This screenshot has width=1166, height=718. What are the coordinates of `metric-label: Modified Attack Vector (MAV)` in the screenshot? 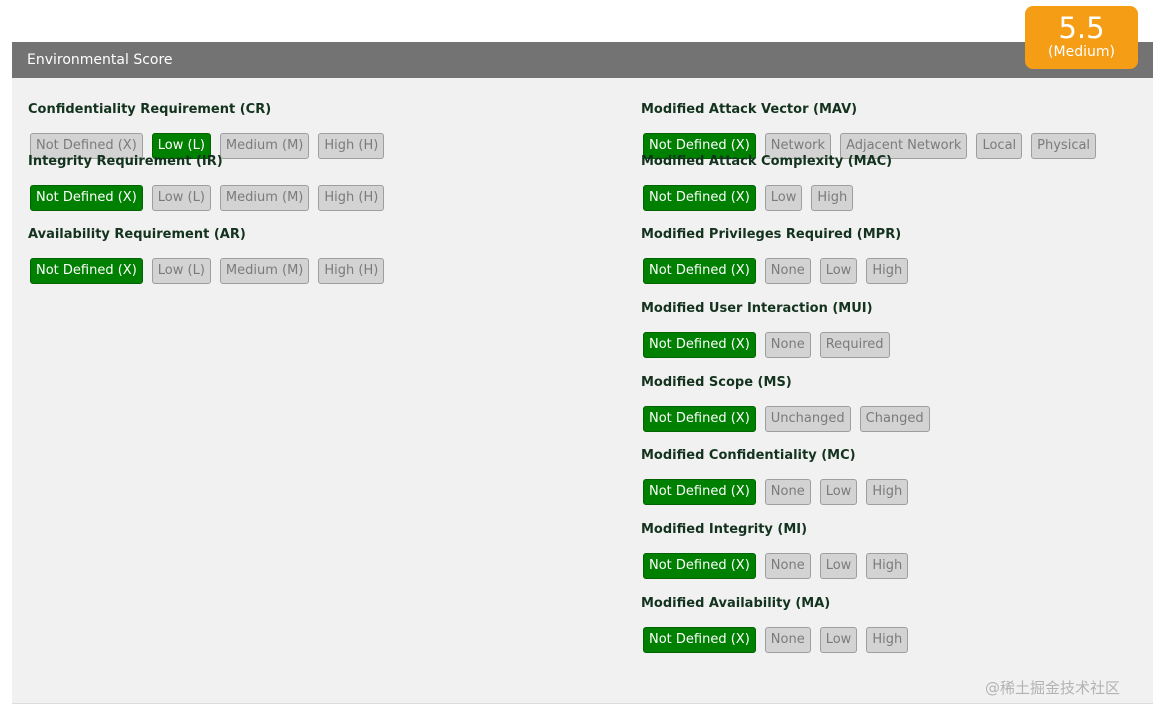 It's located at (749, 109).